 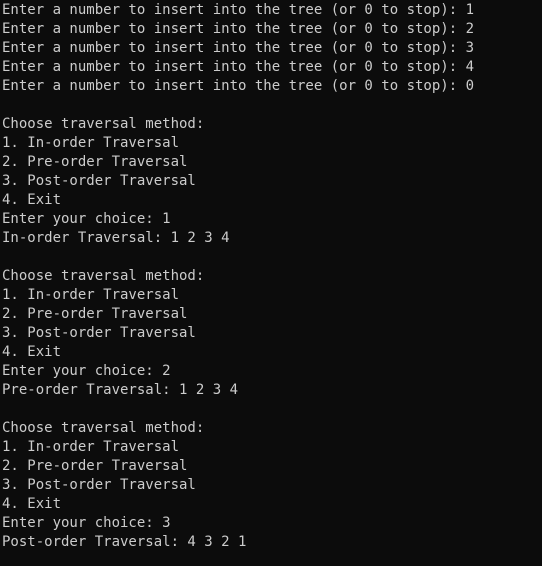 I want to click on terminal-line: In-order Traversal: 1 2 3 4, so click(x=116, y=238).